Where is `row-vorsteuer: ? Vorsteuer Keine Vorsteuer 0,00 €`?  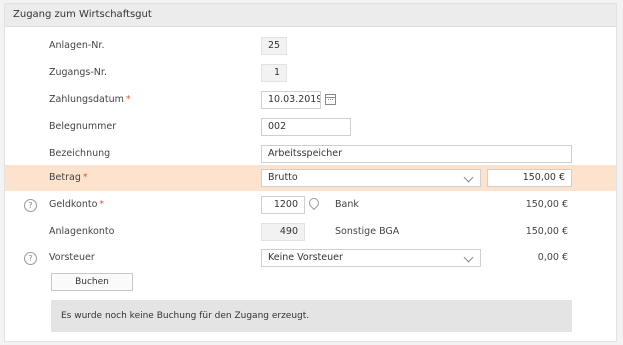
row-vorsteuer: ? Vorsteuer Keine Vorsteuer 0,00 € is located at coordinates (310, 258).